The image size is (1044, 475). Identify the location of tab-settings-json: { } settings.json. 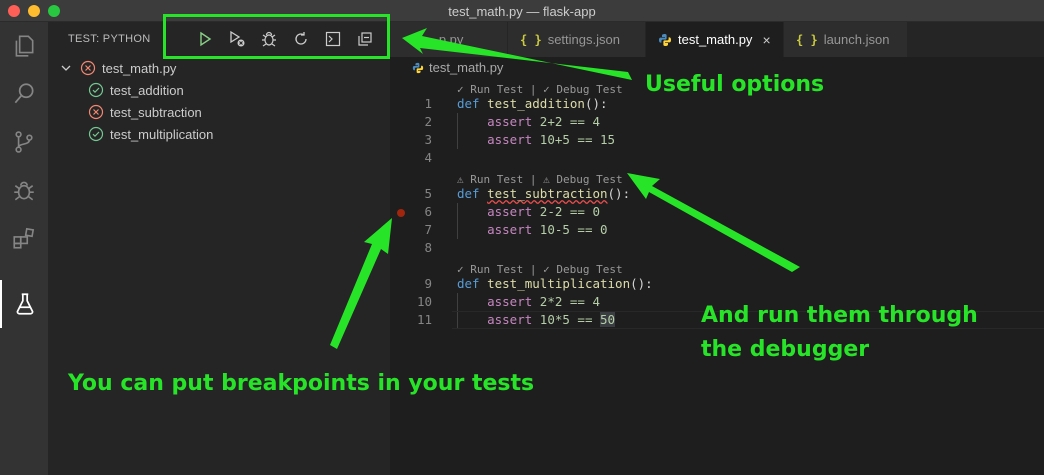
(577, 39).